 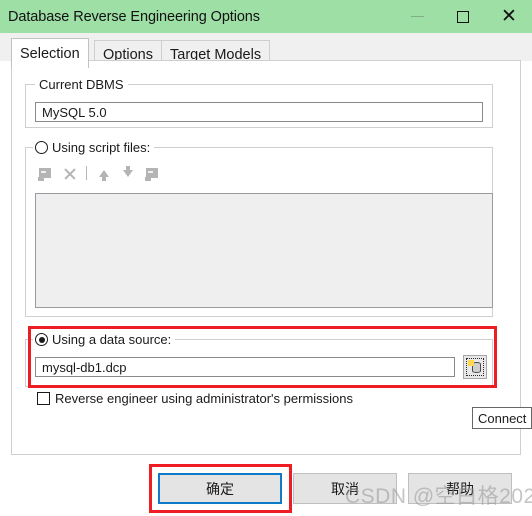 What do you see at coordinates (101, 147) in the screenshot?
I see `using-script-files-label: Using script files:` at bounding box center [101, 147].